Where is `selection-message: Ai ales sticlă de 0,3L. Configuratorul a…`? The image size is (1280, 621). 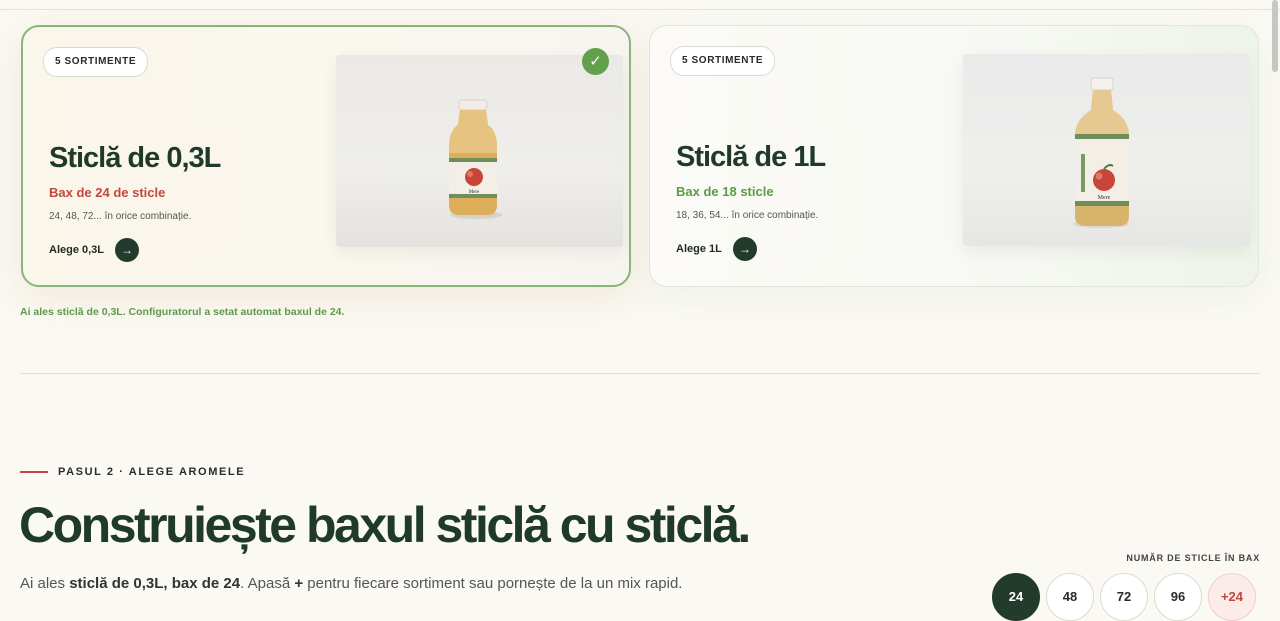 selection-message: Ai ales sticlă de 0,3L. Configuratorul a… is located at coordinates (182, 312).